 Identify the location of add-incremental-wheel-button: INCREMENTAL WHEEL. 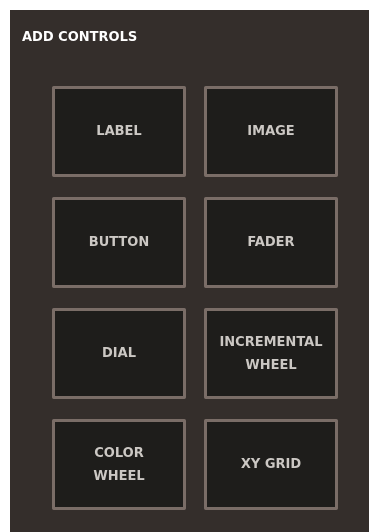
(271, 353).